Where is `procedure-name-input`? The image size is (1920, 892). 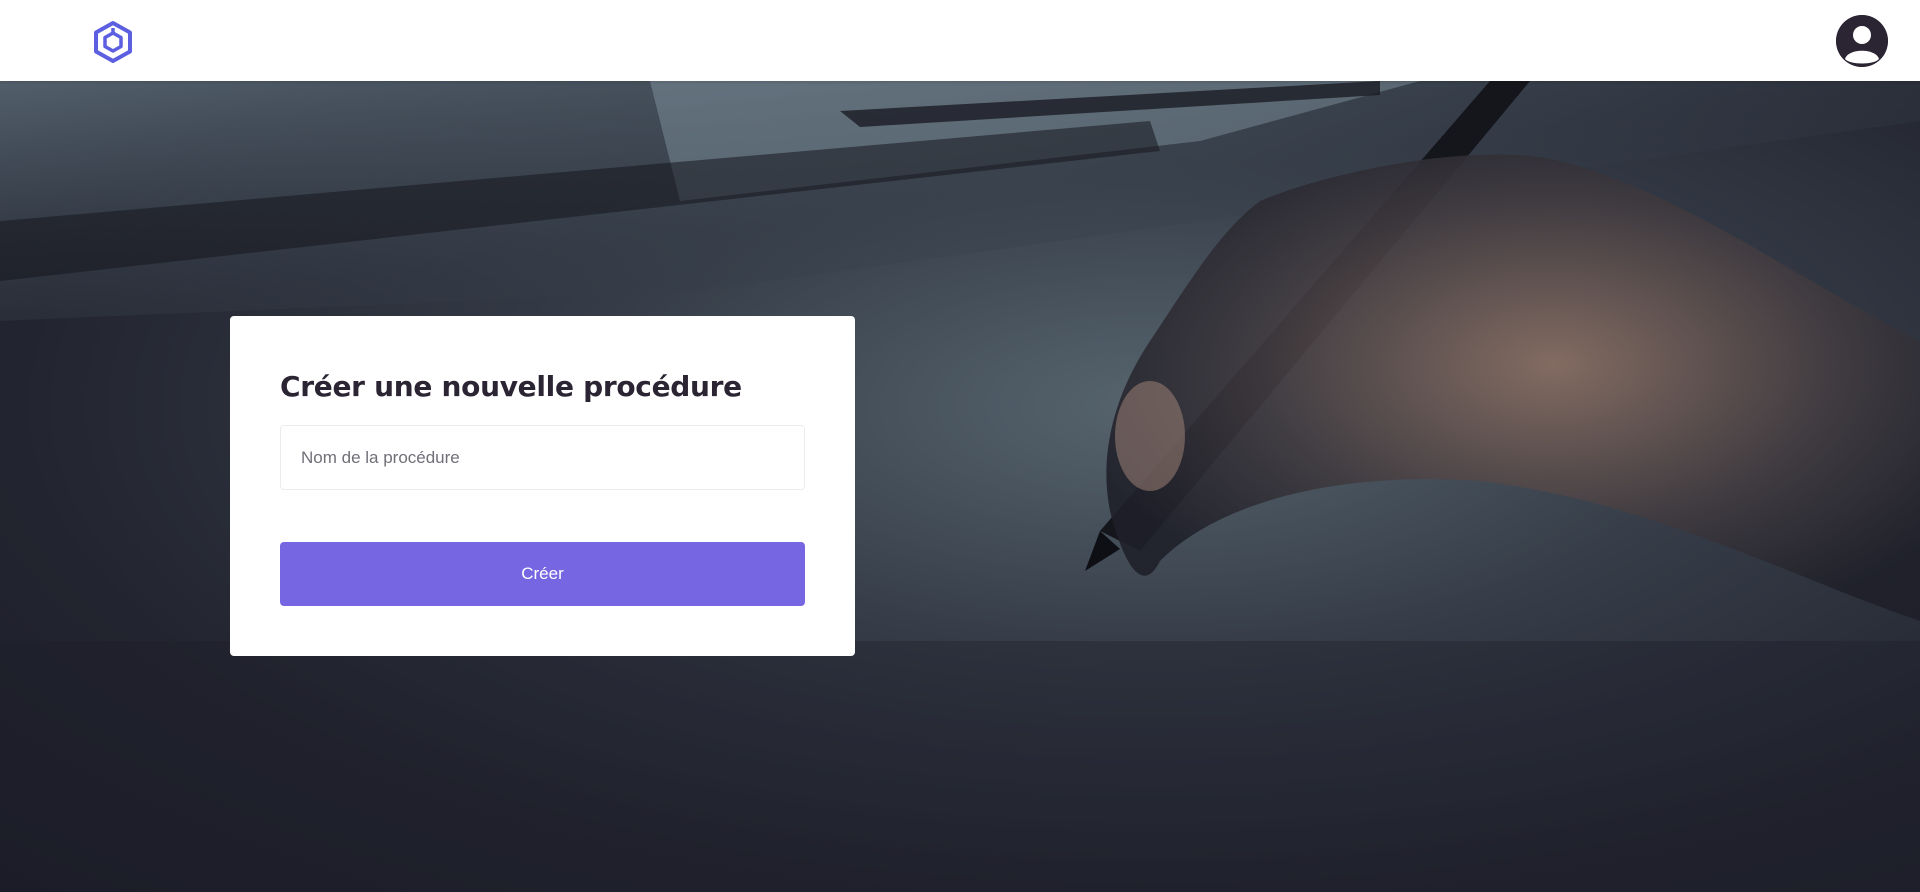 procedure-name-input is located at coordinates (542, 457).